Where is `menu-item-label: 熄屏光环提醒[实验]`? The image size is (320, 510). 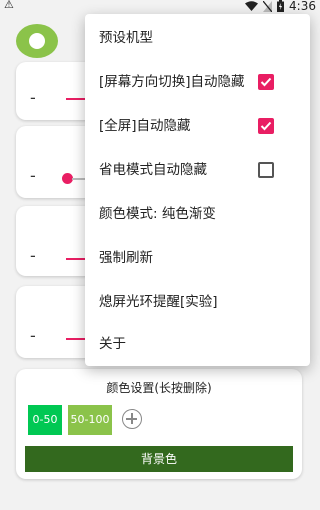 menu-item-label: 熄屏光环提醒[实验] is located at coordinates (158, 302).